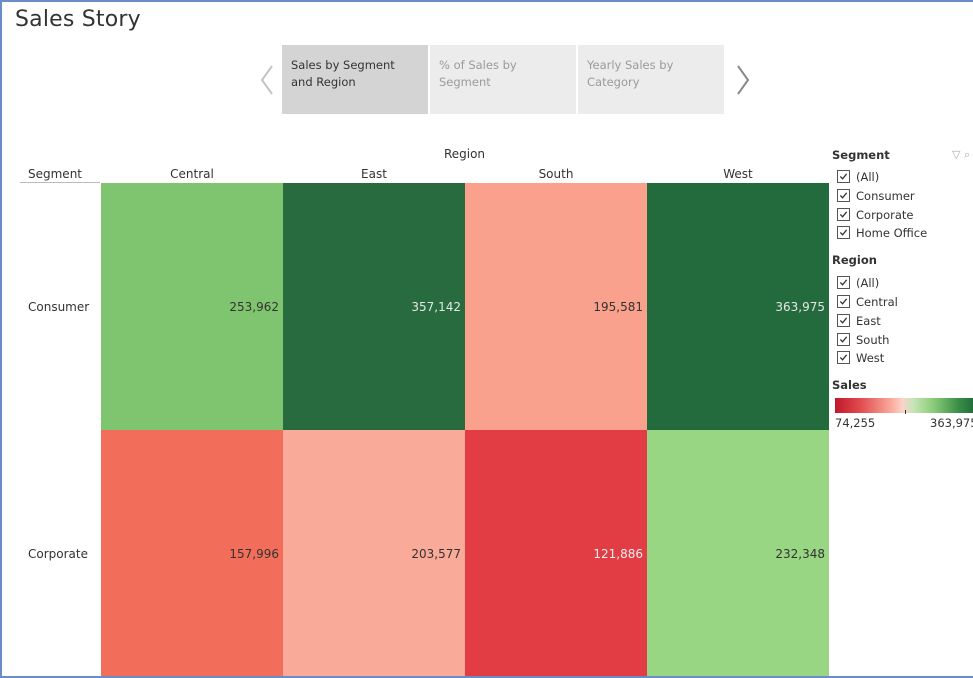 This screenshot has width=973, height=678. Describe the element at coordinates (59, 307) in the screenshot. I see `row-header-consumer: Consumer` at that location.